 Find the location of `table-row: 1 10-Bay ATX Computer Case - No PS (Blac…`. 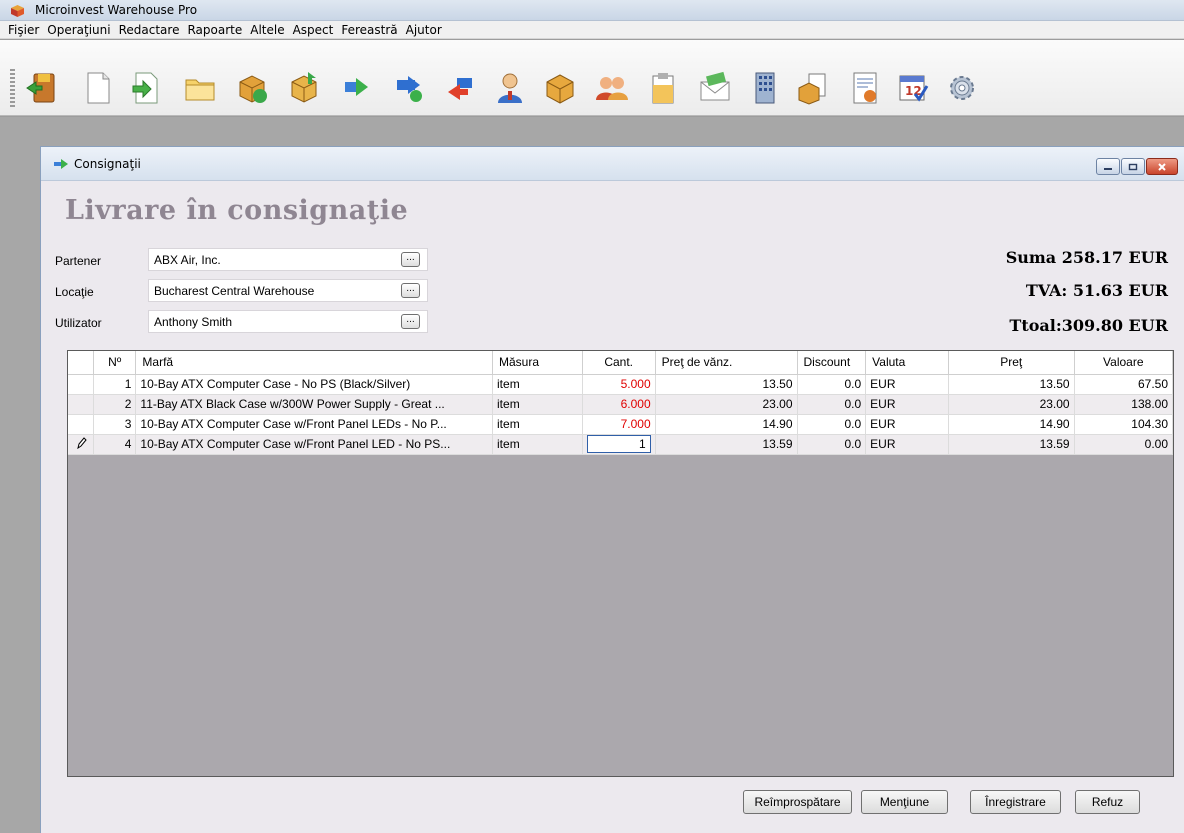

table-row: 1 10-Bay ATX Computer Case - No PS (Blac… is located at coordinates (621, 384).